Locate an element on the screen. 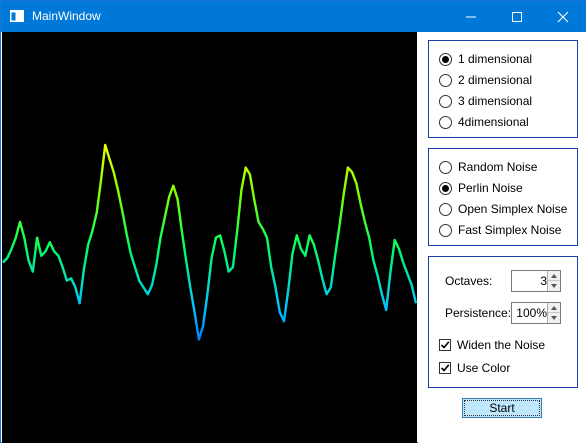 The image size is (586, 443). radio-random-noise: Random Noise is located at coordinates (488, 167).